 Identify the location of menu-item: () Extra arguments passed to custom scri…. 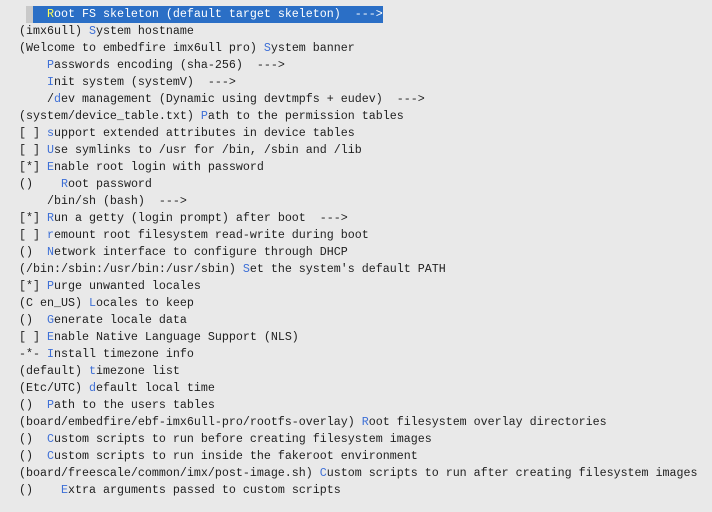
(358, 490).